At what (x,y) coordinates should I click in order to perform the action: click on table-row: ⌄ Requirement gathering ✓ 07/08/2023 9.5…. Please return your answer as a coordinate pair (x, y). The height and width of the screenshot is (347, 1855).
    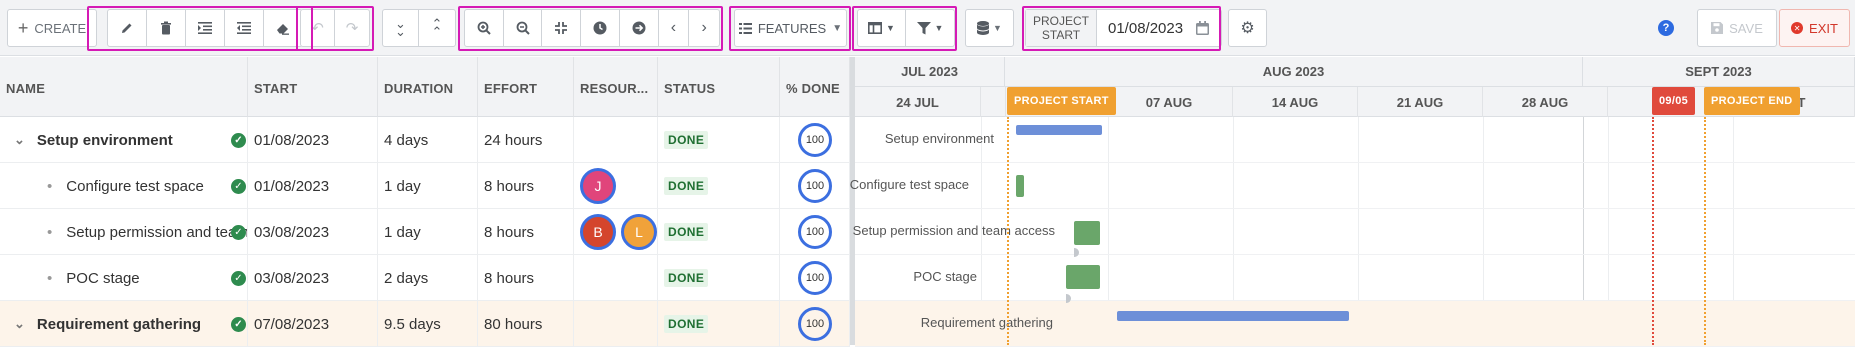
    Looking at the image, I should click on (425, 324).